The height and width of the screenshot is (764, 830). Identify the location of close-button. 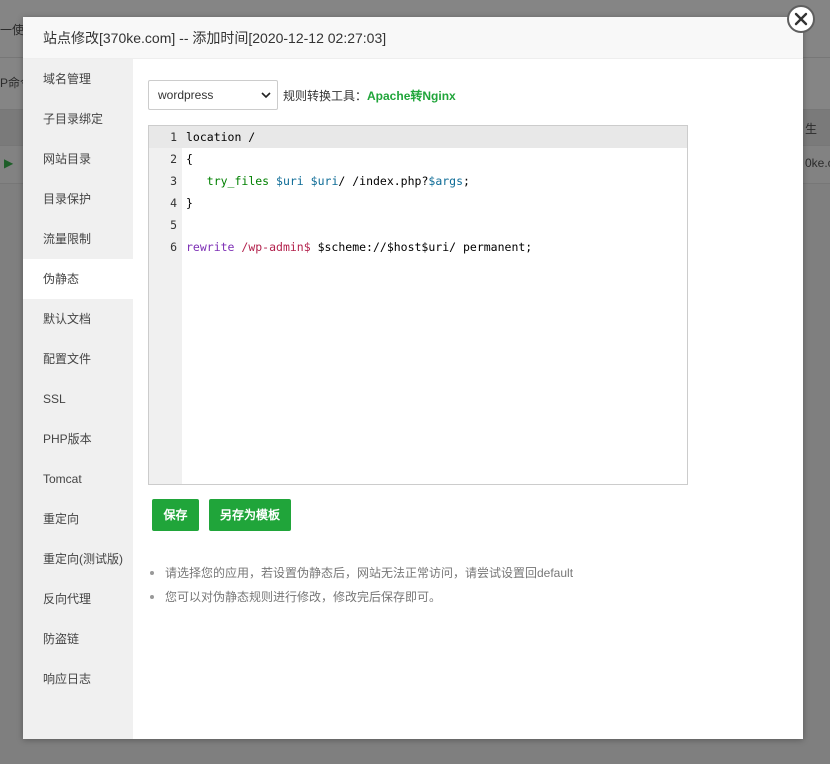
(801, 19).